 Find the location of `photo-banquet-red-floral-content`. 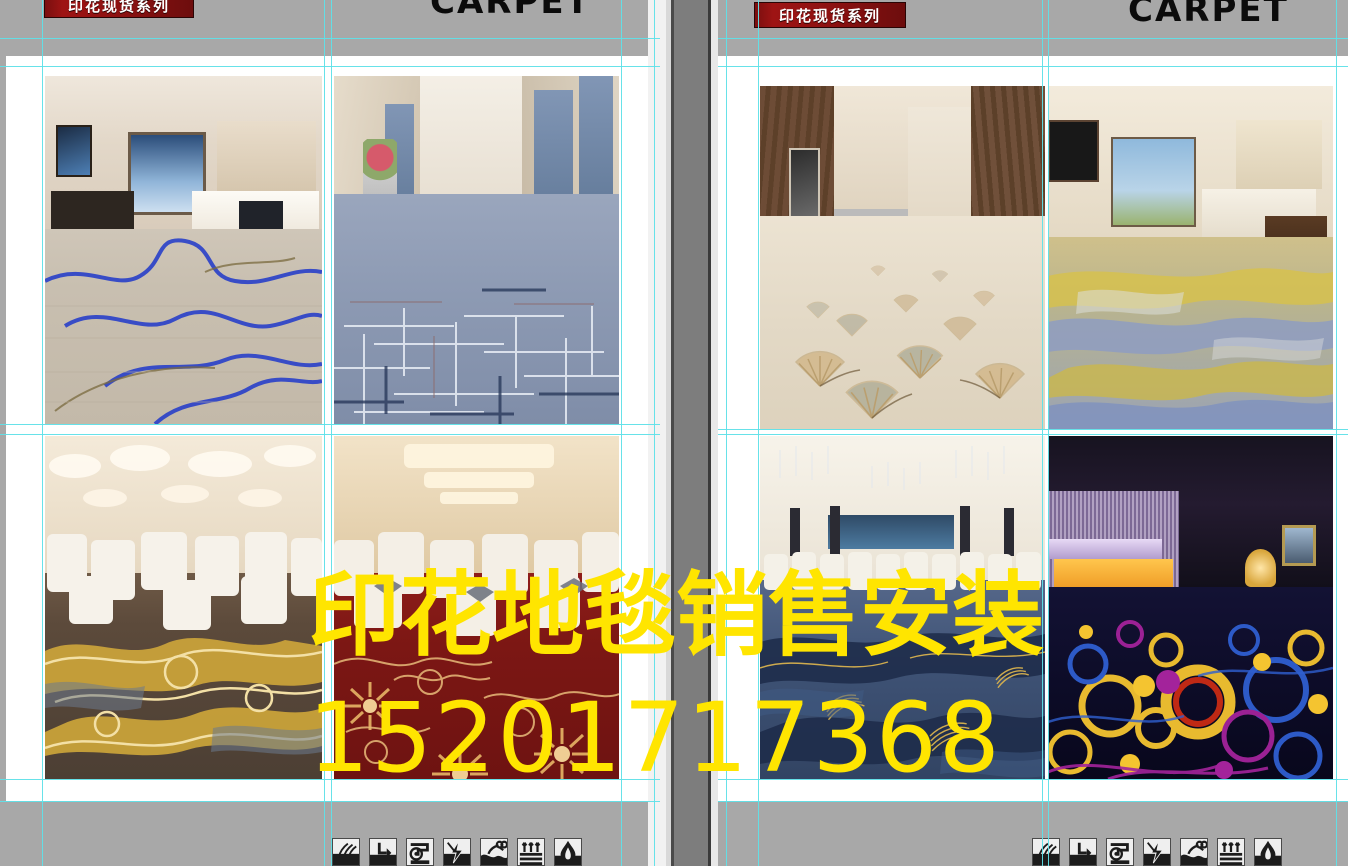

photo-banquet-red-floral-content is located at coordinates (476, 607).